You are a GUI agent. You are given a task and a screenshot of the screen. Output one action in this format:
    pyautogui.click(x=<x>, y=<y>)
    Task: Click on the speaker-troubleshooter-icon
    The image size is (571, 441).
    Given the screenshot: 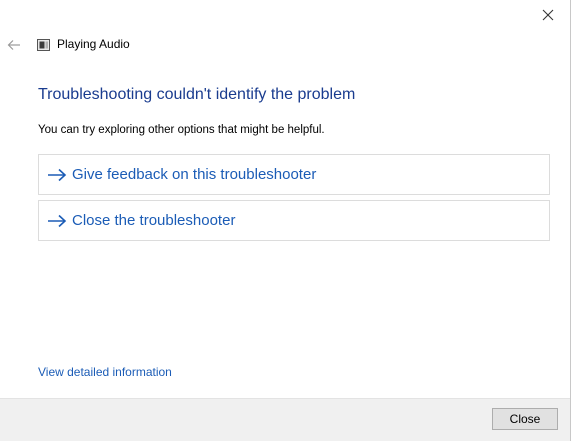 What is the action you would take?
    pyautogui.click(x=44, y=45)
    